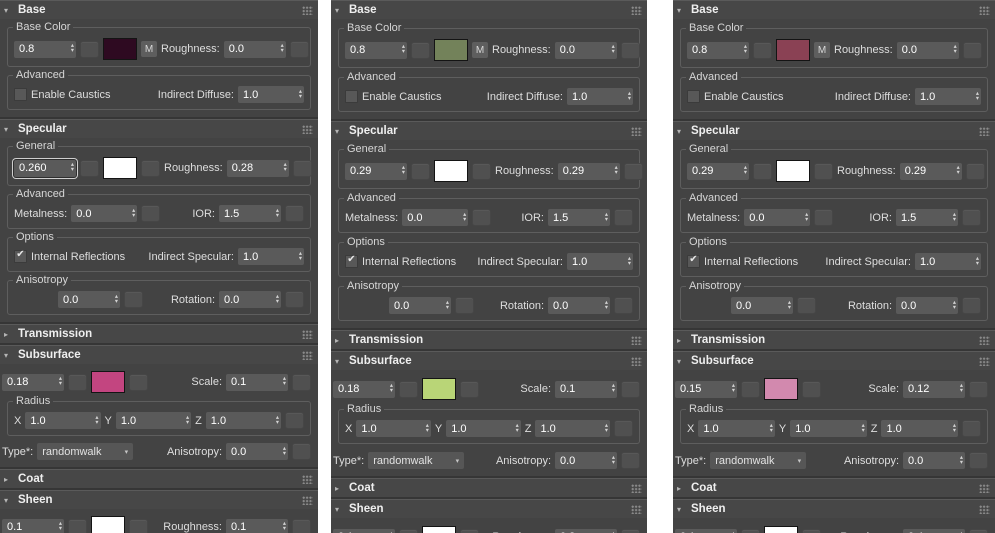  I want to click on radius-y-spinner: 1.0, so click(828, 428).